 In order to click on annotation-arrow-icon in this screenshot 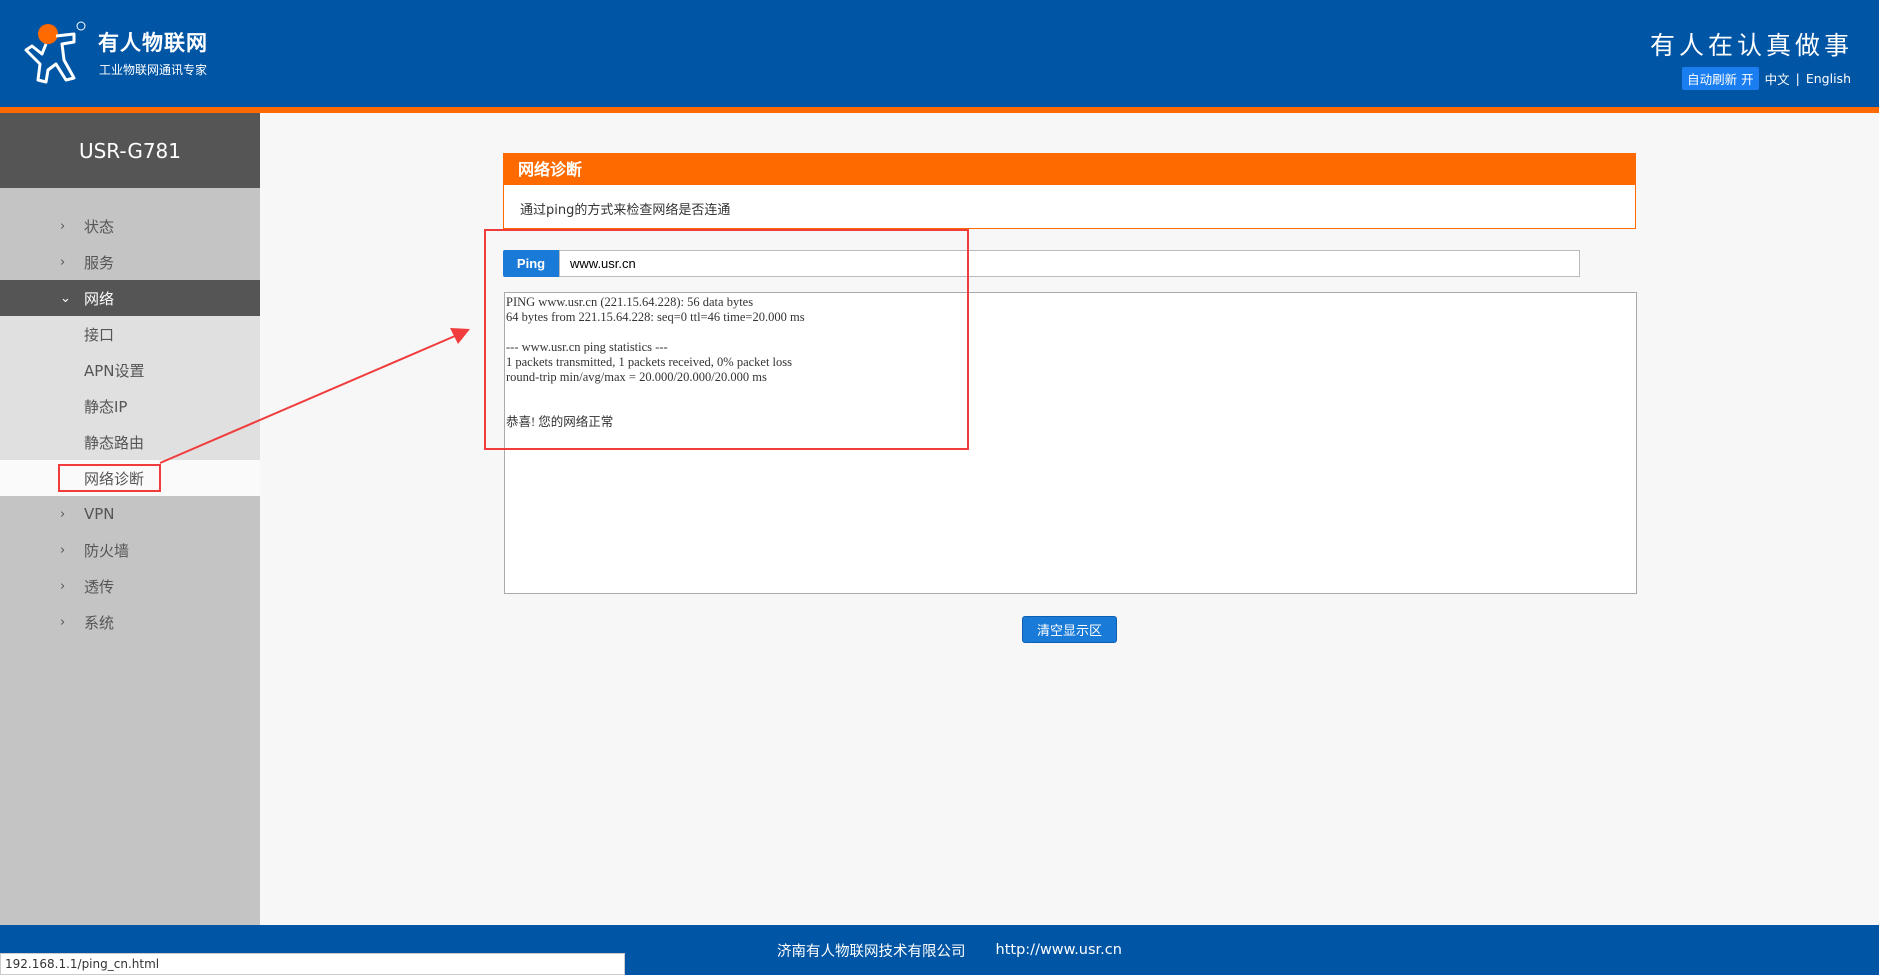, I will do `click(314, 396)`.